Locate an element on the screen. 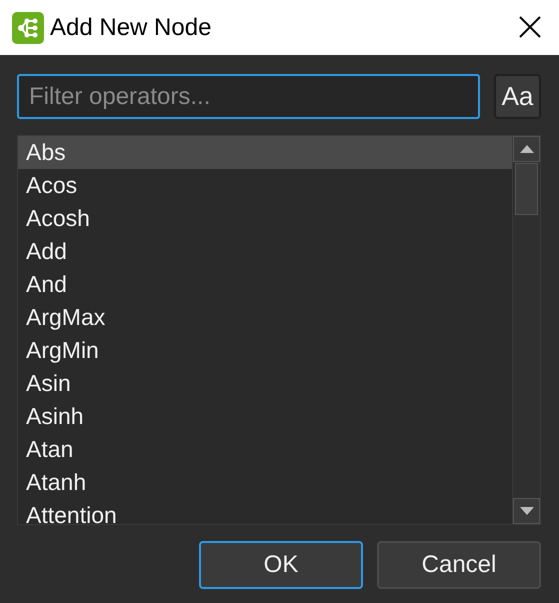  operator-item: ArgMax is located at coordinates (265, 317).